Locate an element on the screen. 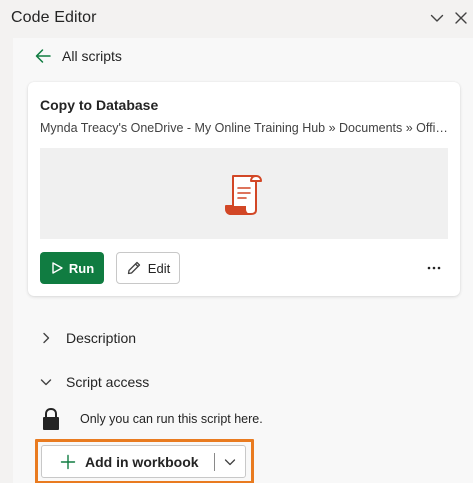 This screenshot has height=483, width=473. play-icon is located at coordinates (57, 268).